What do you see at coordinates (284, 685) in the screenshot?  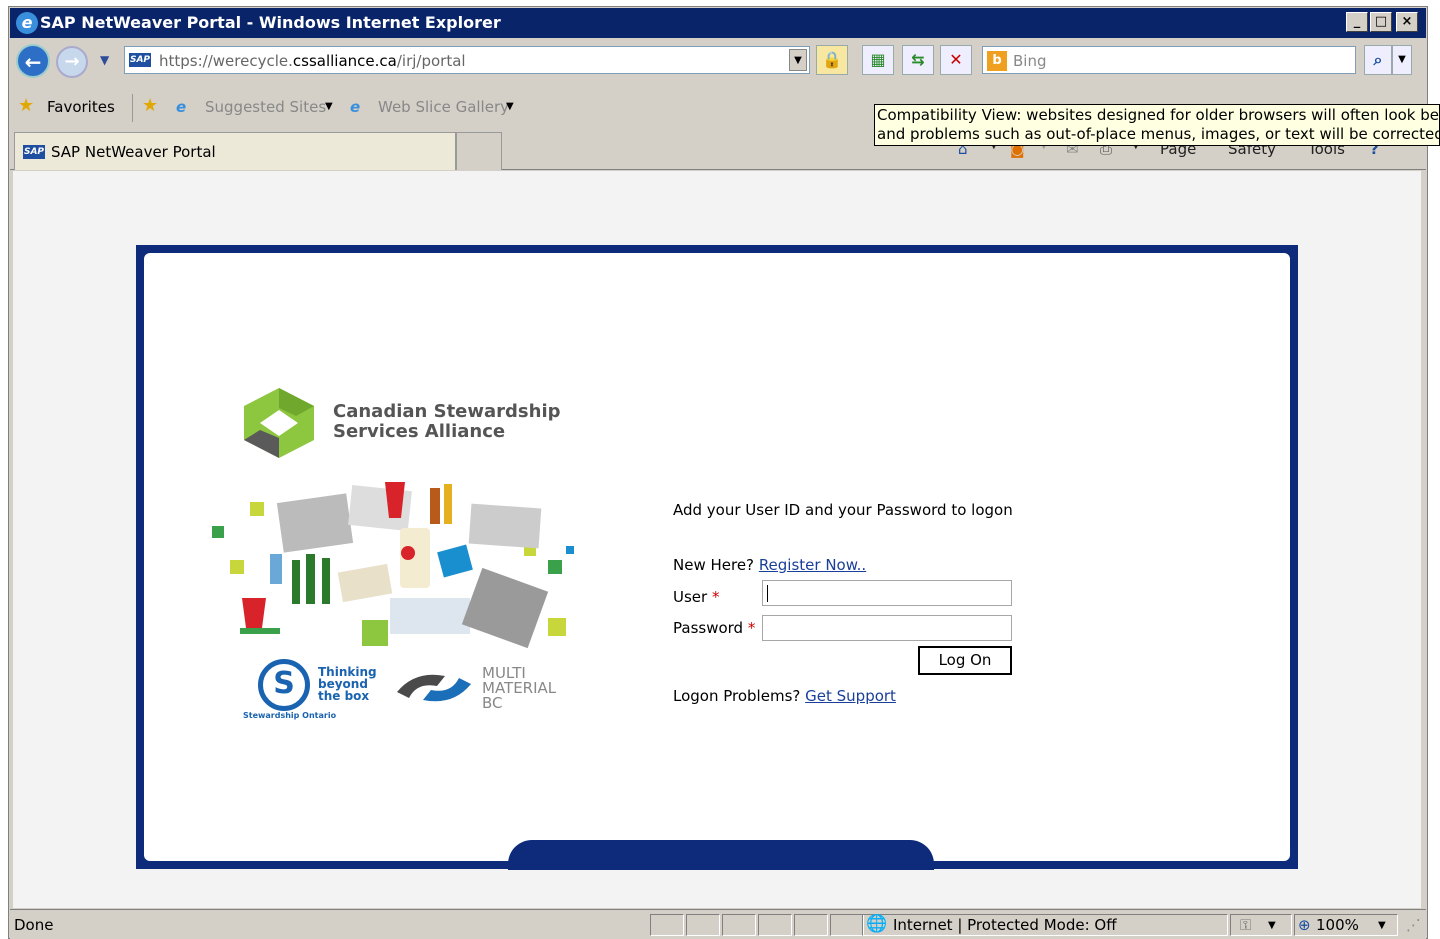 I see `stewardship-ontario-logo-icon: S` at bounding box center [284, 685].